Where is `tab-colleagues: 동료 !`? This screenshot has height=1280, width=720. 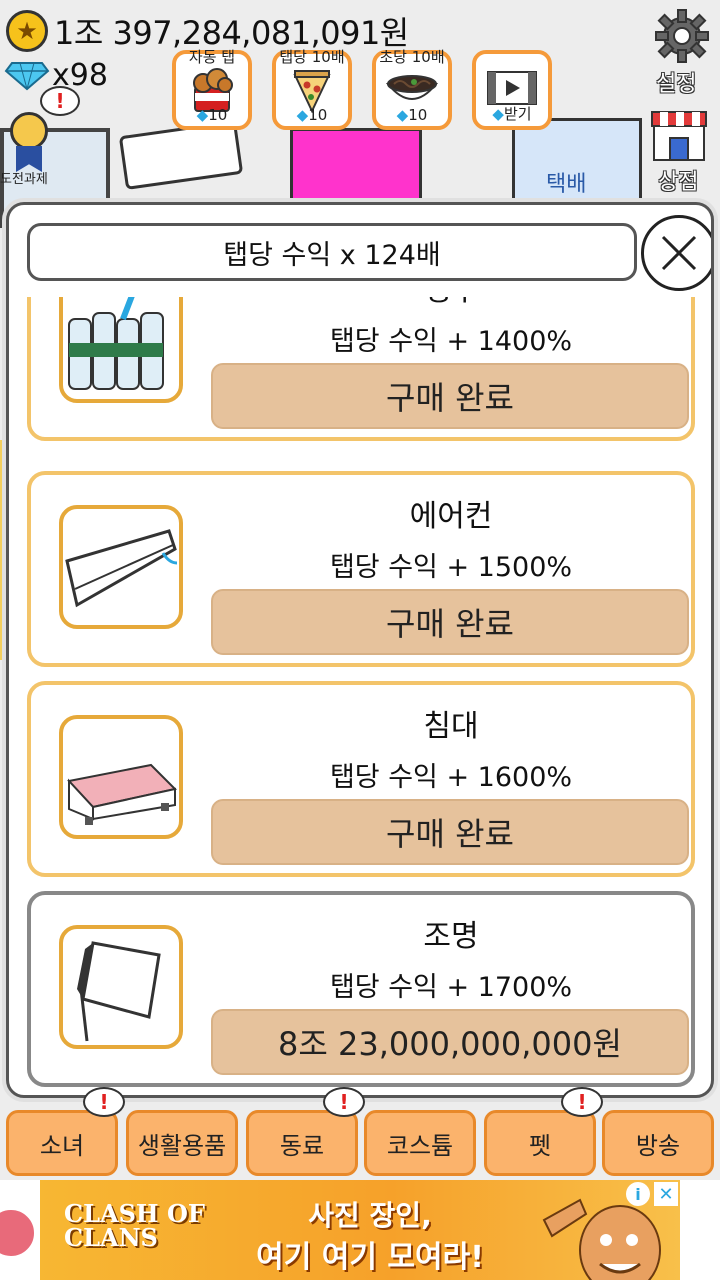 tab-colleagues: 동료 ! is located at coordinates (305, 1131).